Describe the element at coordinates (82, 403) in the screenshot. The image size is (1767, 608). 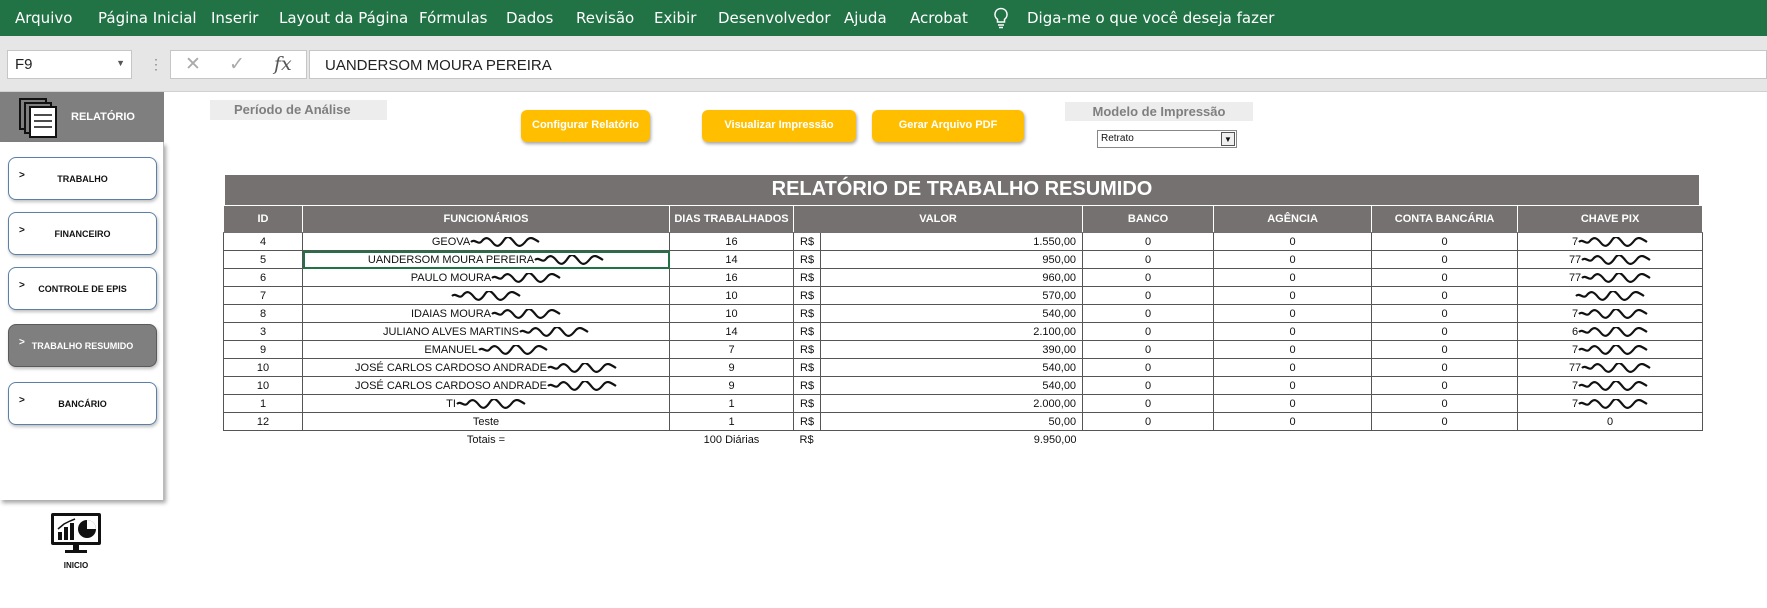
I see `sidebar-item-bancario: > BANCÁRIO` at that location.